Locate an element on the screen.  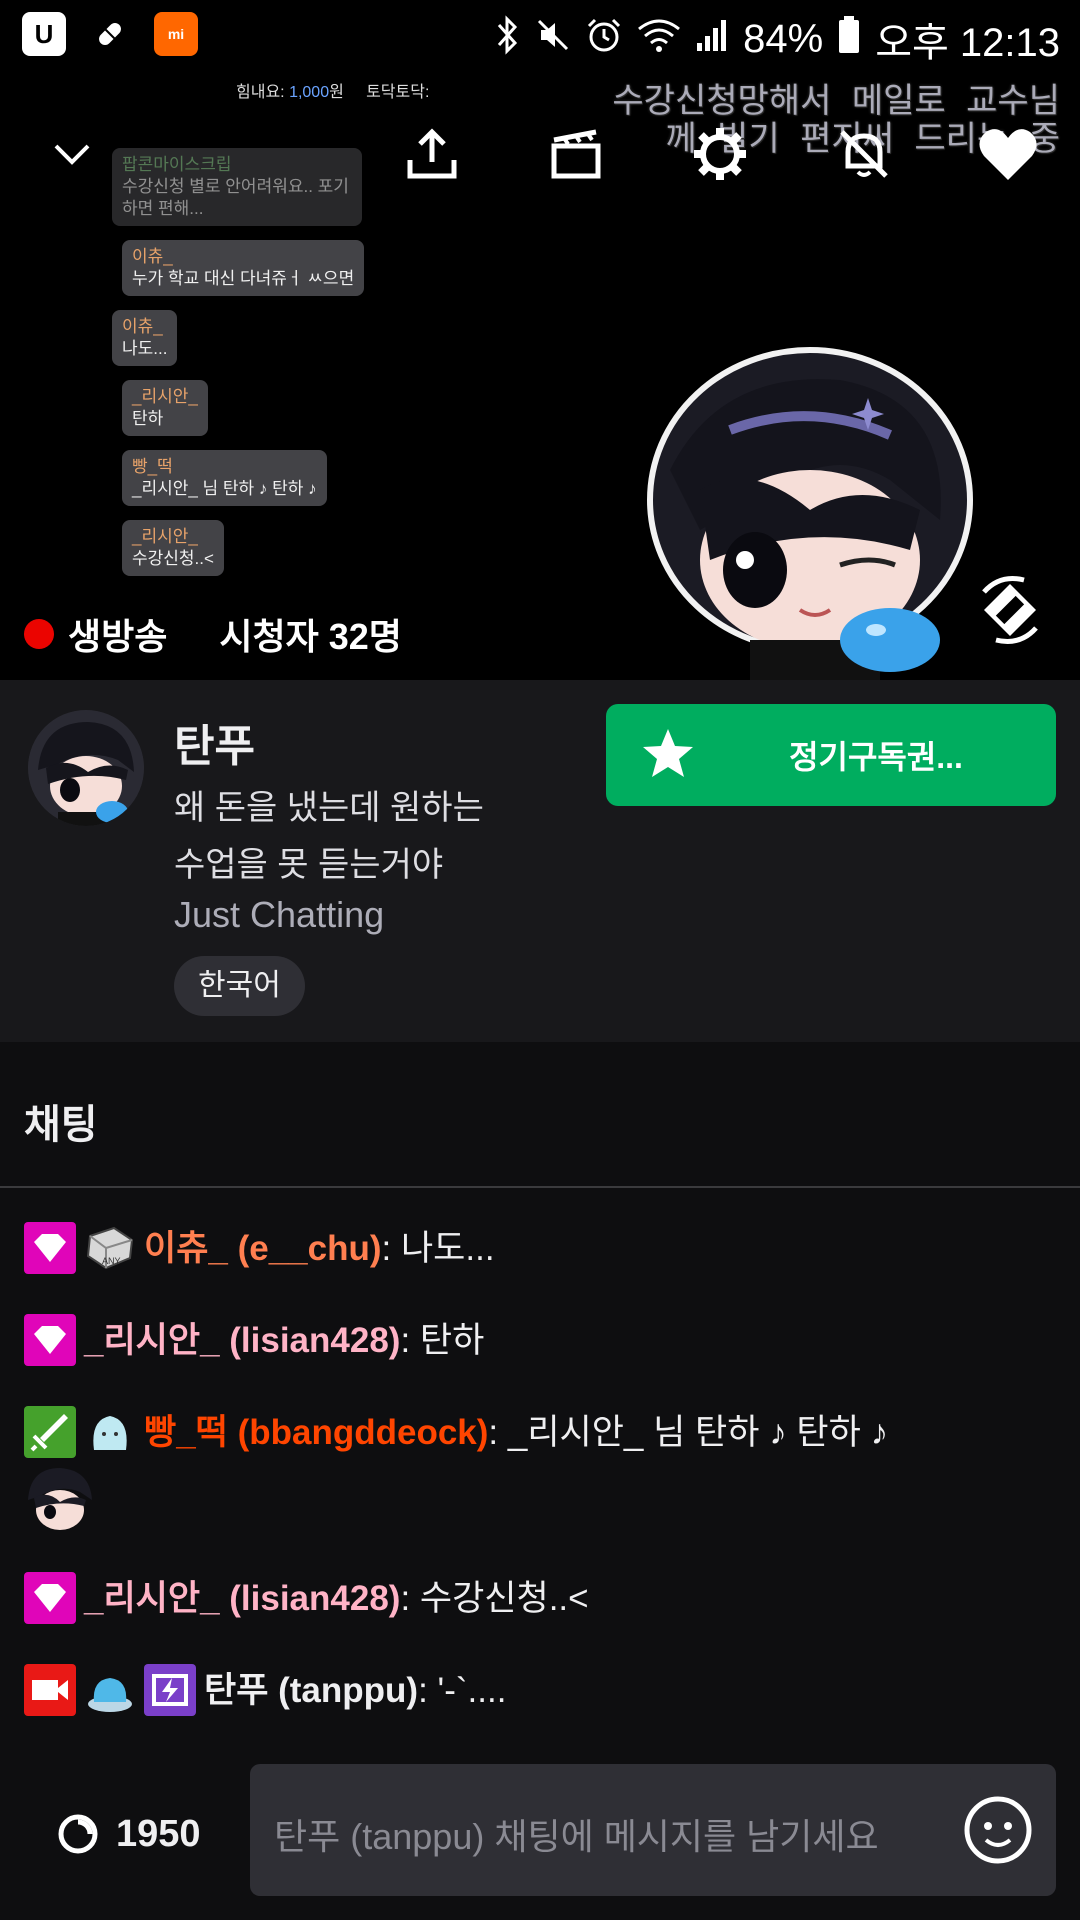
bluetooth-icon is located at coordinates (508, 39).